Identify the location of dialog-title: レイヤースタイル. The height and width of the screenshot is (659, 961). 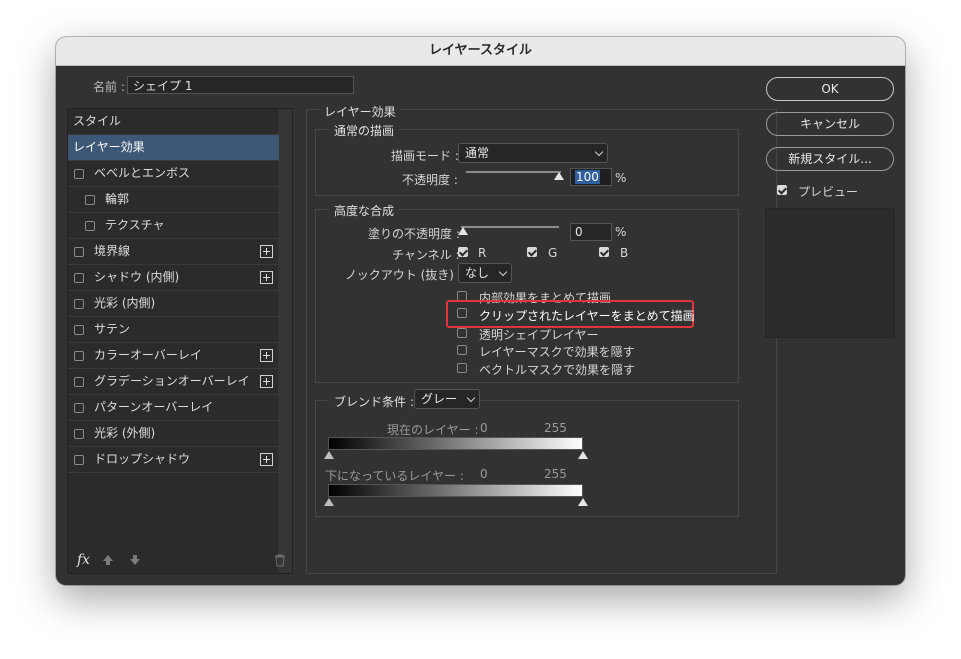
(480, 51).